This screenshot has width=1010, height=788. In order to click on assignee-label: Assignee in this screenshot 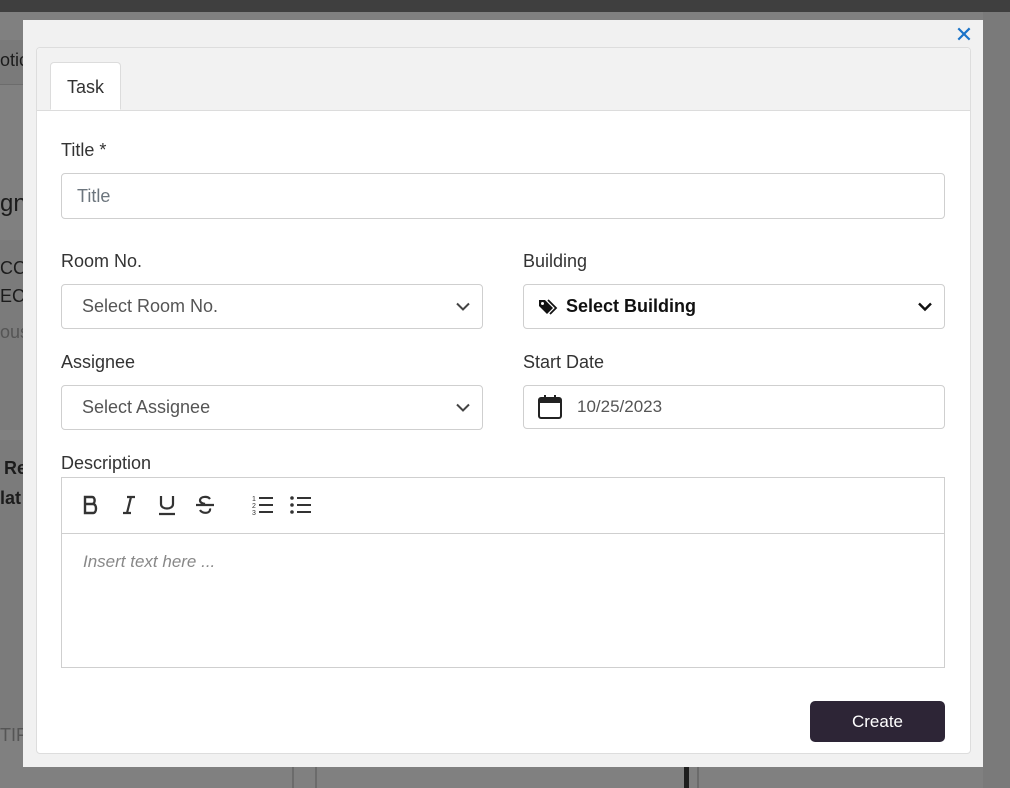, I will do `click(98, 362)`.